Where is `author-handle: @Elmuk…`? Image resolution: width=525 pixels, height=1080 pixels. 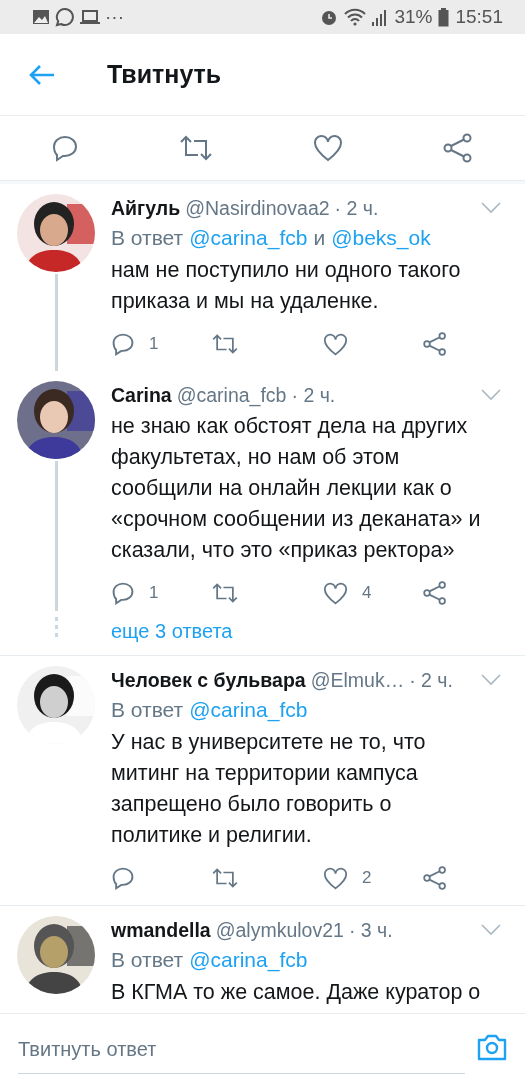 author-handle: @Elmuk… is located at coordinates (357, 680).